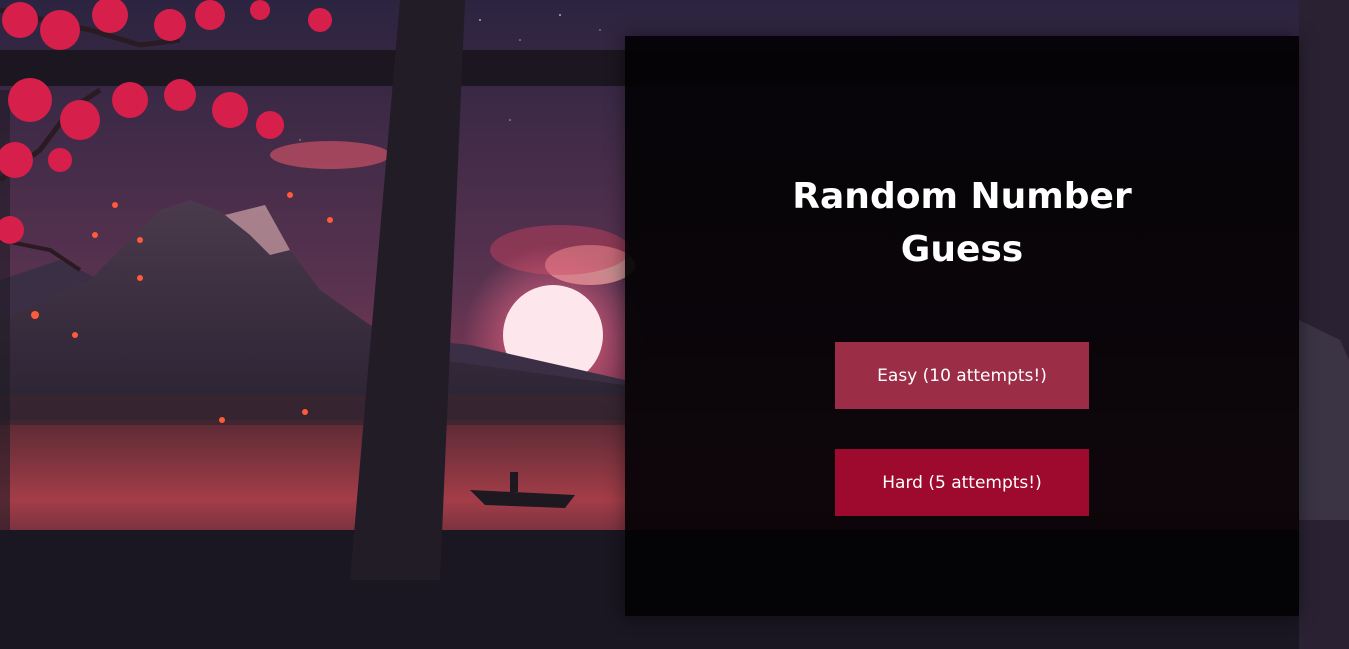 The image size is (1349, 649). Describe the element at coordinates (962, 482) in the screenshot. I see `hard-mode-button: Hard (5 attempts!)` at that location.